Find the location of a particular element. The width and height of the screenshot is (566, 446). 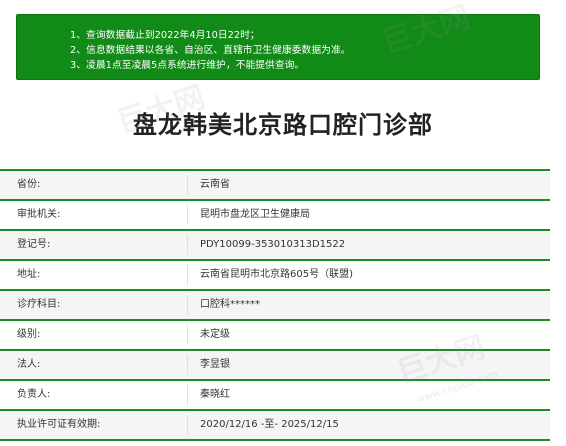

row-label: 执业许可证有效期: is located at coordinates (59, 424).